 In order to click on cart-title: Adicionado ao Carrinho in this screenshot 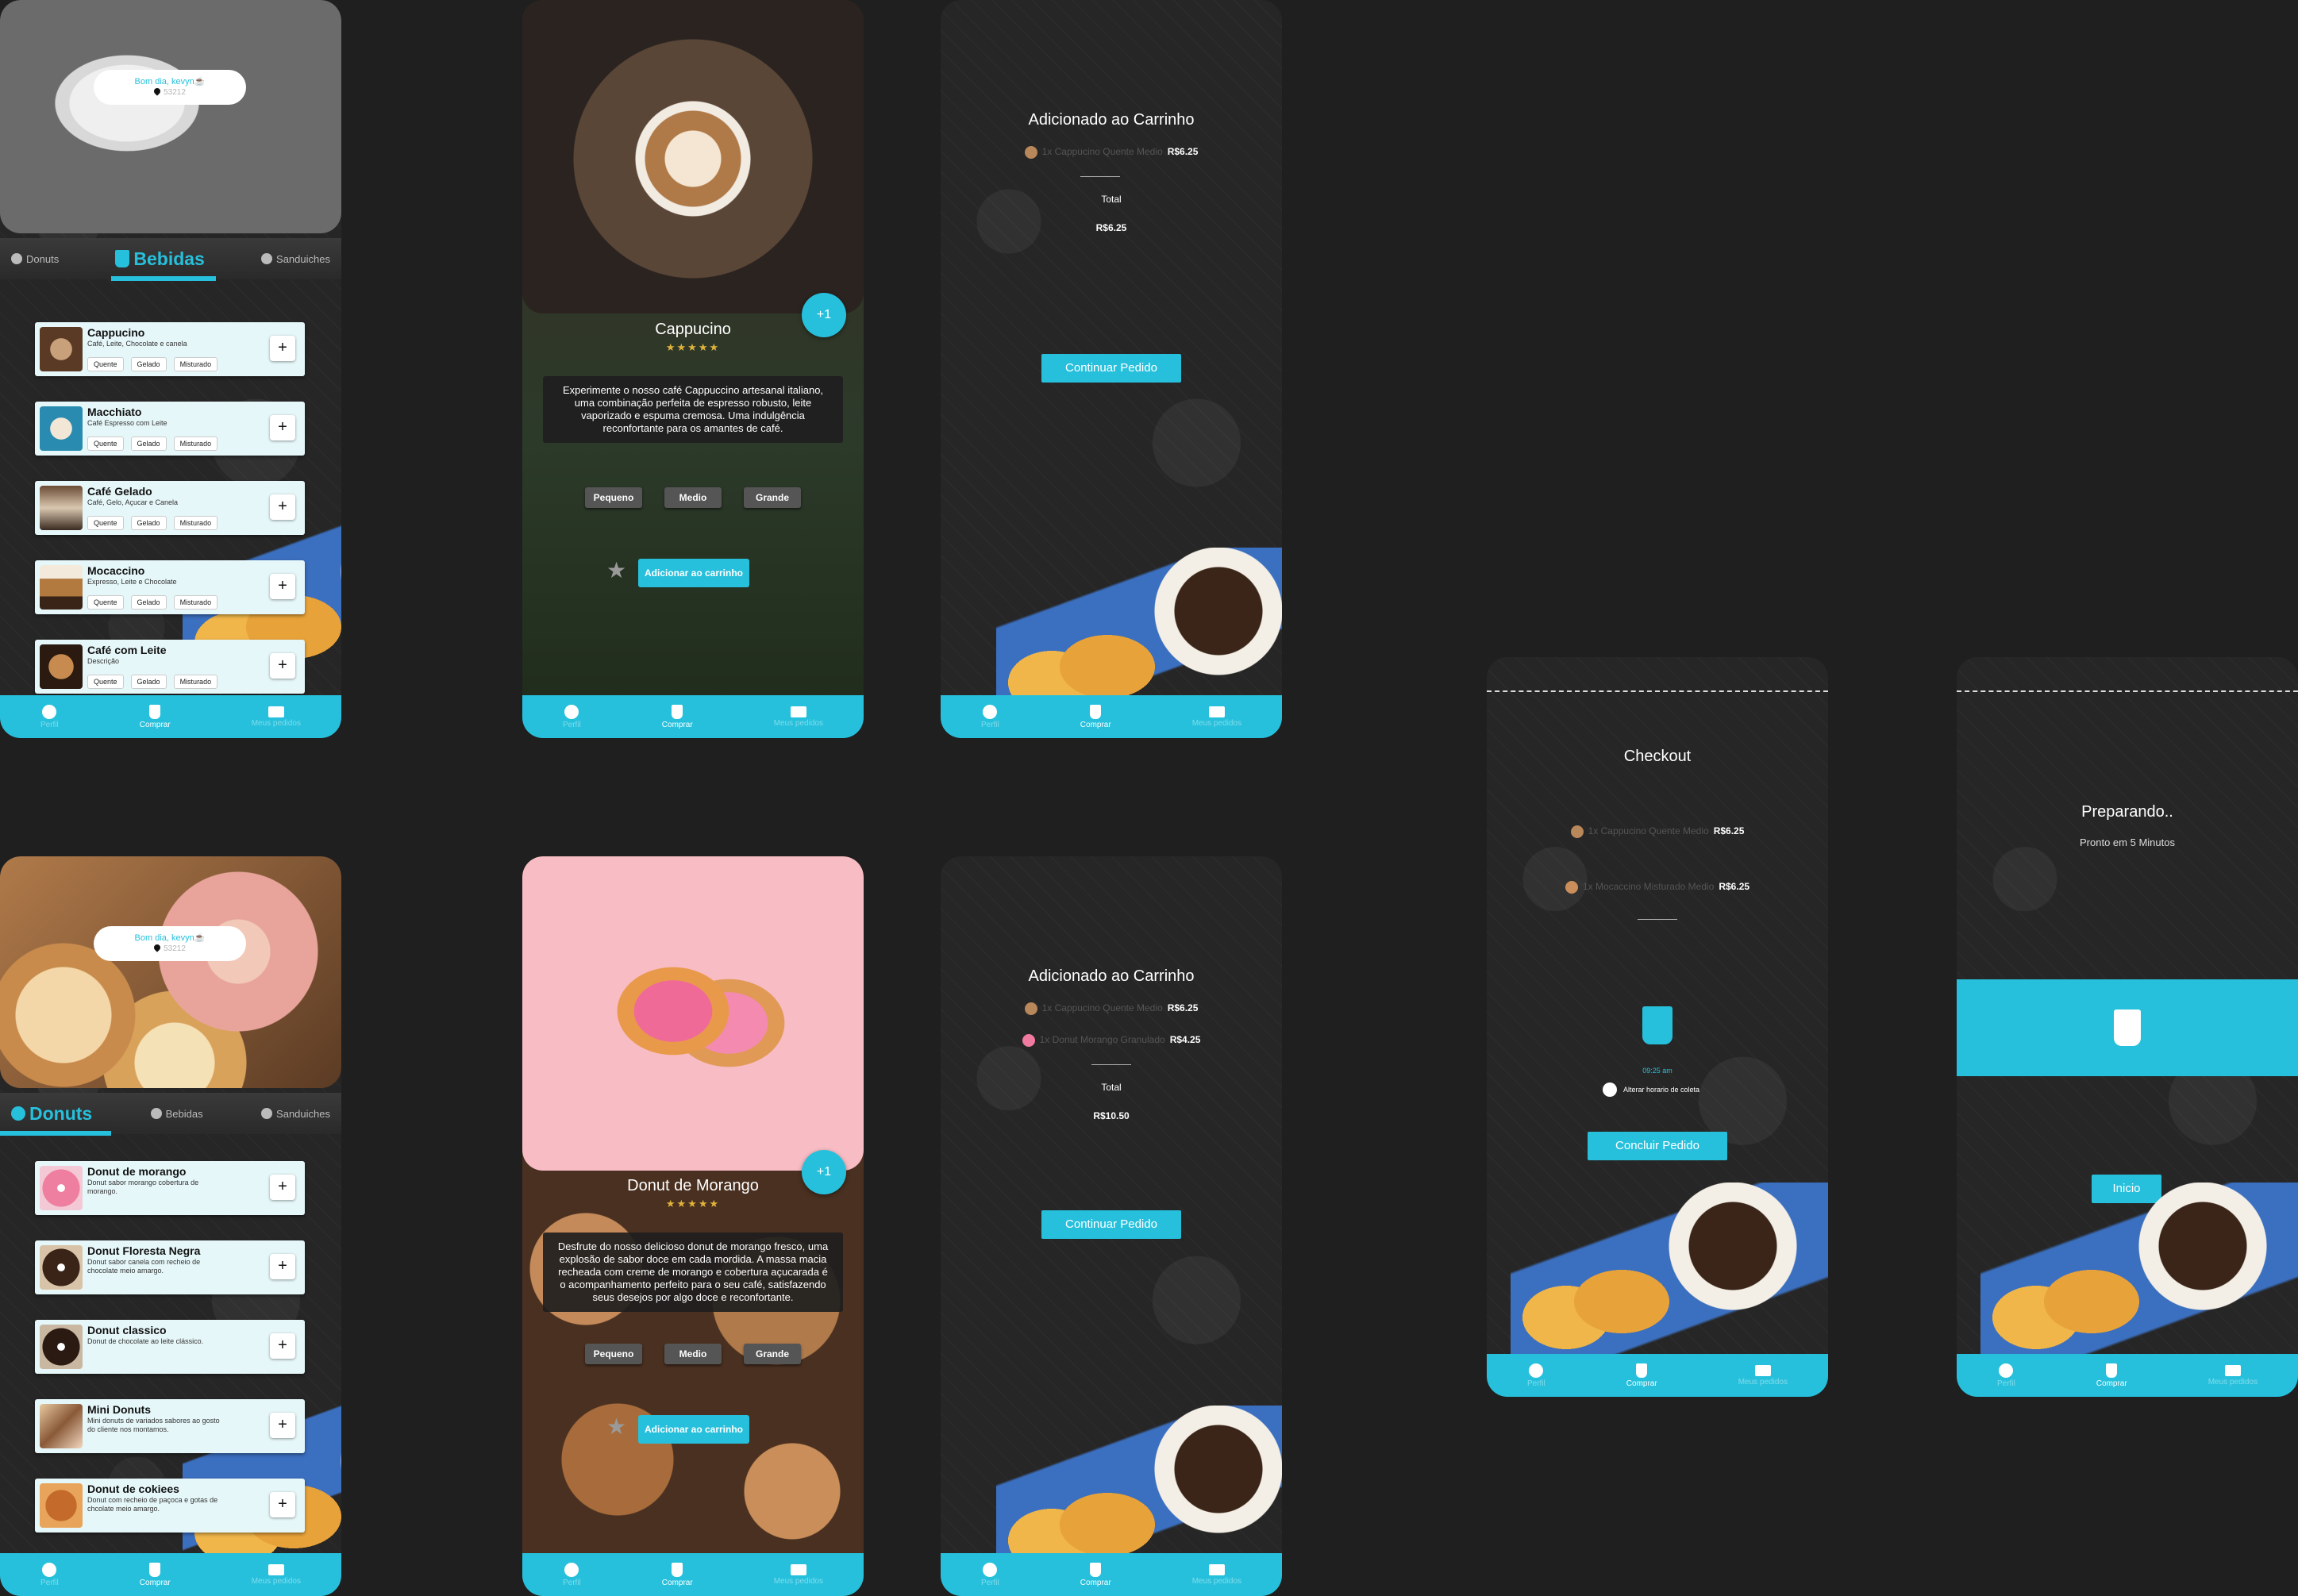, I will do `click(1111, 976)`.